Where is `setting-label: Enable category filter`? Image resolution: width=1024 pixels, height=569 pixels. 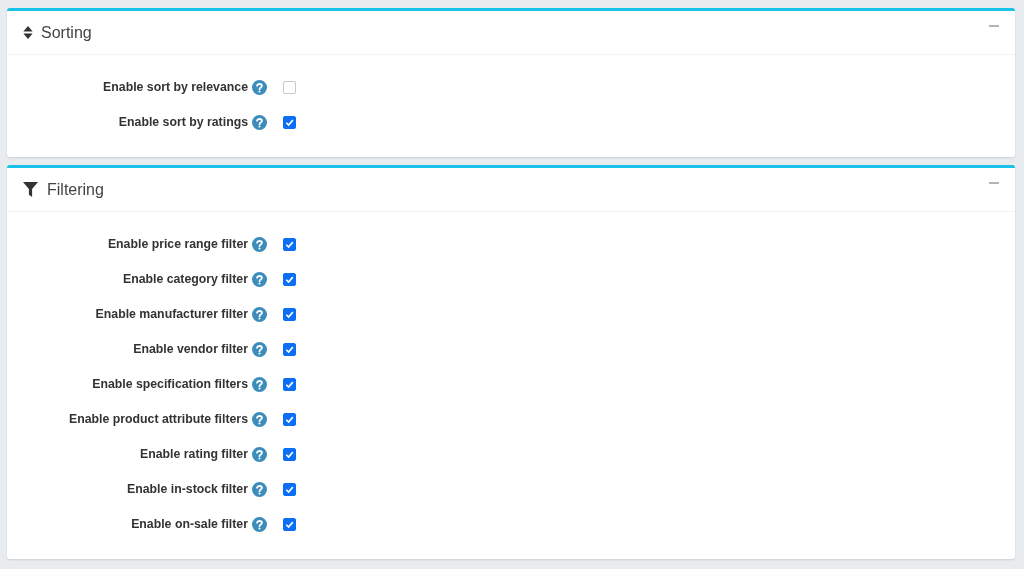
setting-label: Enable category filter is located at coordinates (184, 279).